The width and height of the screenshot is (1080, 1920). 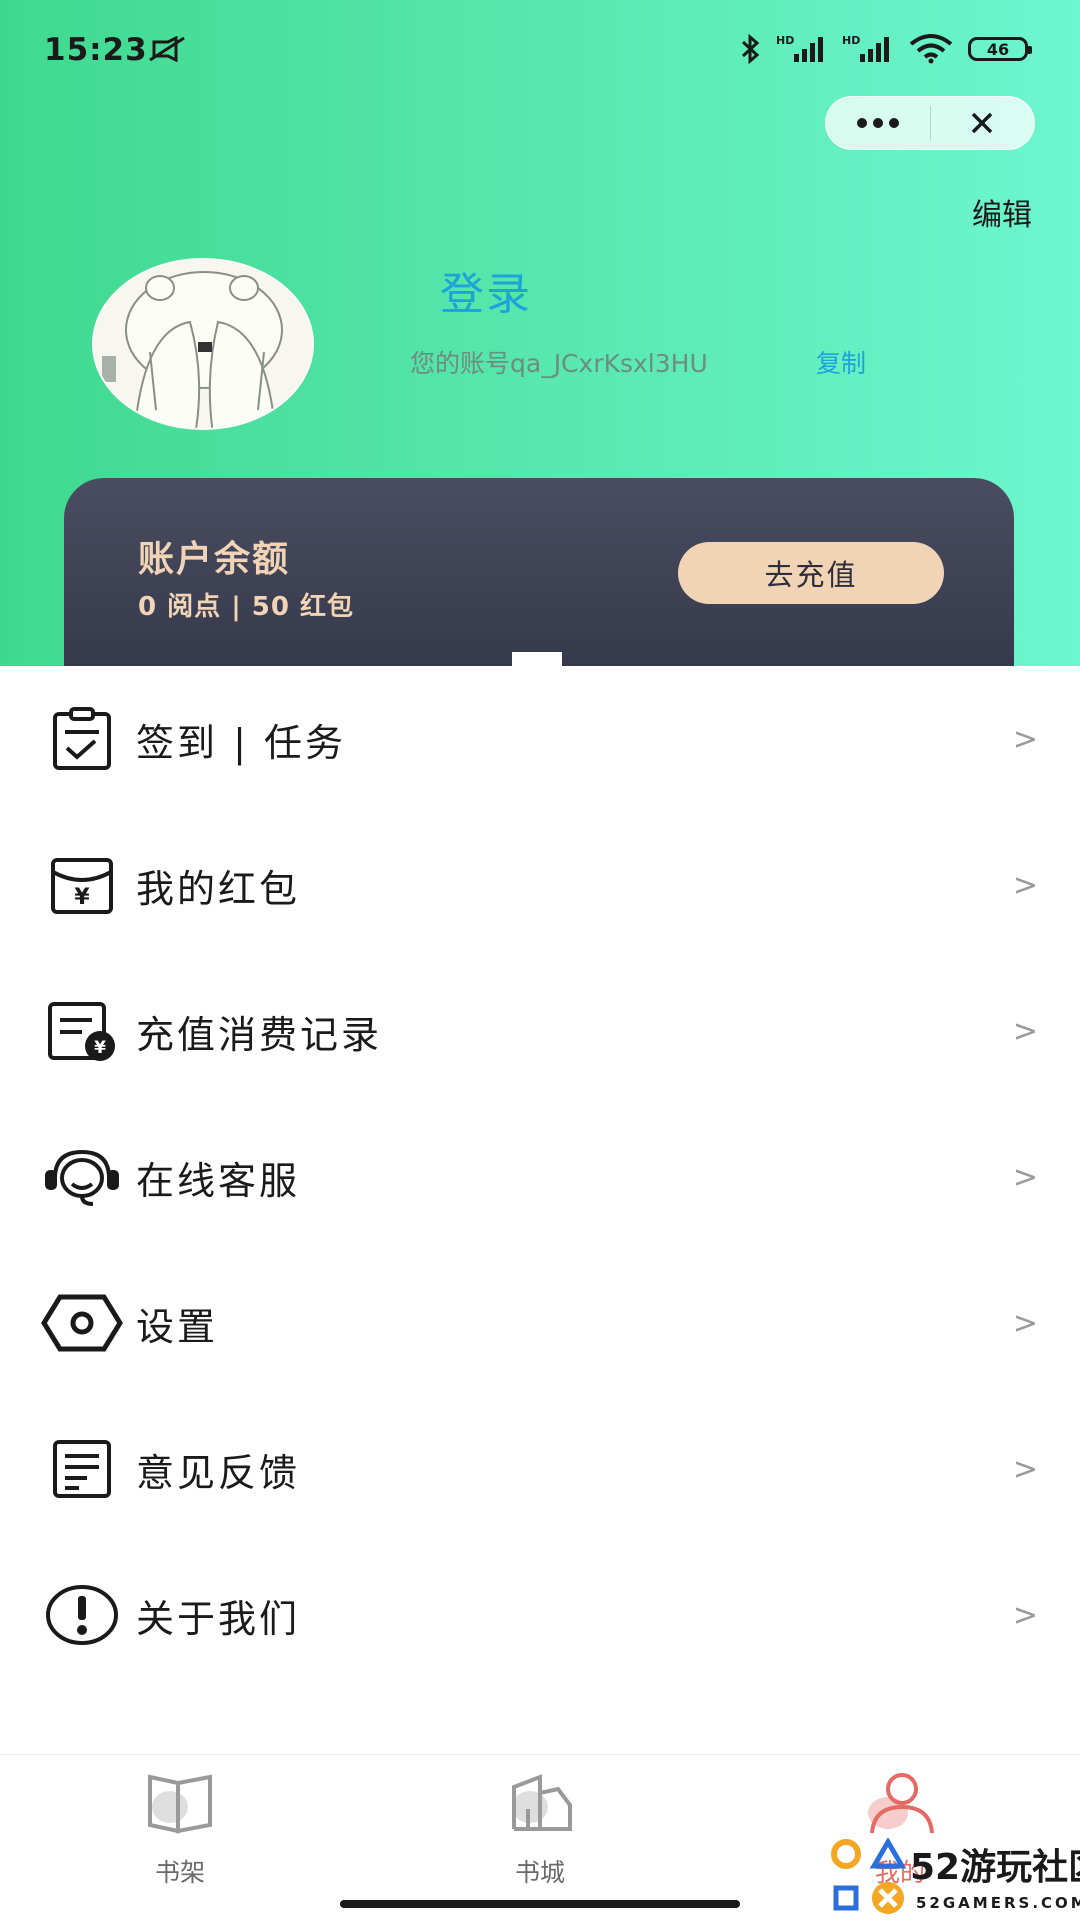 What do you see at coordinates (559, 363) in the screenshot?
I see `account-id-text: 您的账号qa_JCxrKsxl3HU` at bounding box center [559, 363].